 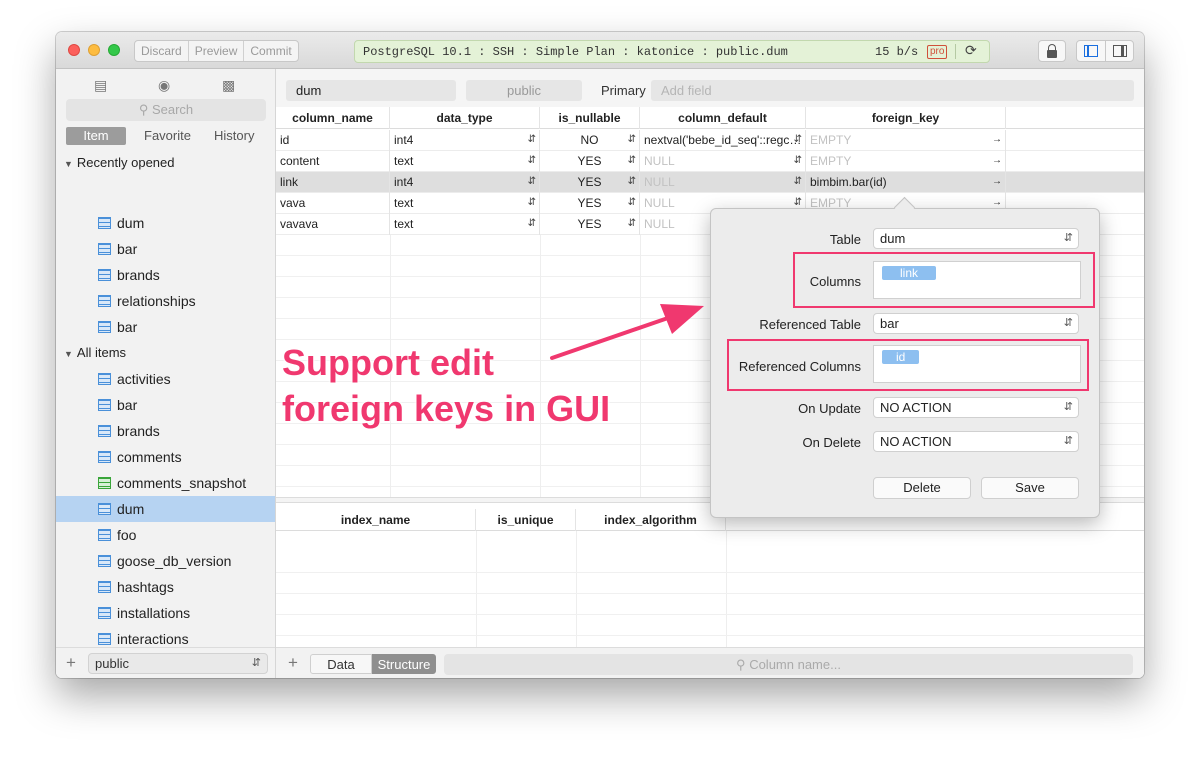 What do you see at coordinates (976, 323) in the screenshot?
I see `referenced-table-select: bar ⇵` at bounding box center [976, 323].